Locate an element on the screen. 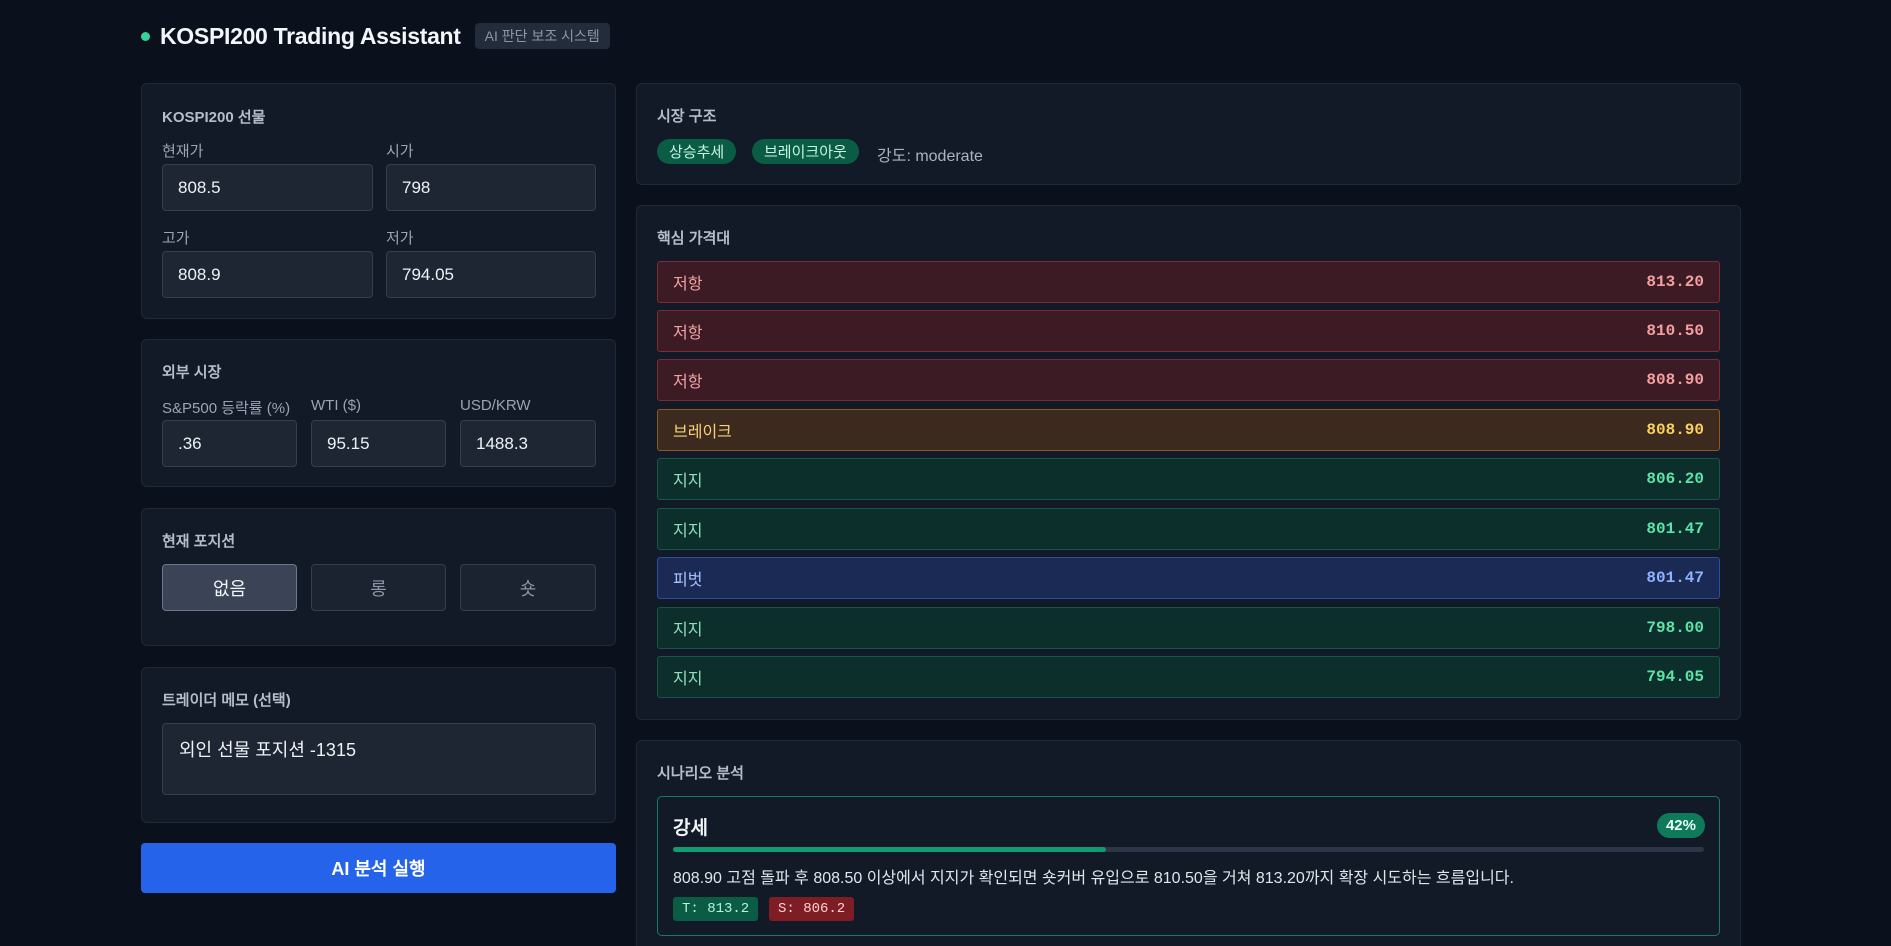 The width and height of the screenshot is (1891, 946). open-price-input: 798 is located at coordinates (491, 187).